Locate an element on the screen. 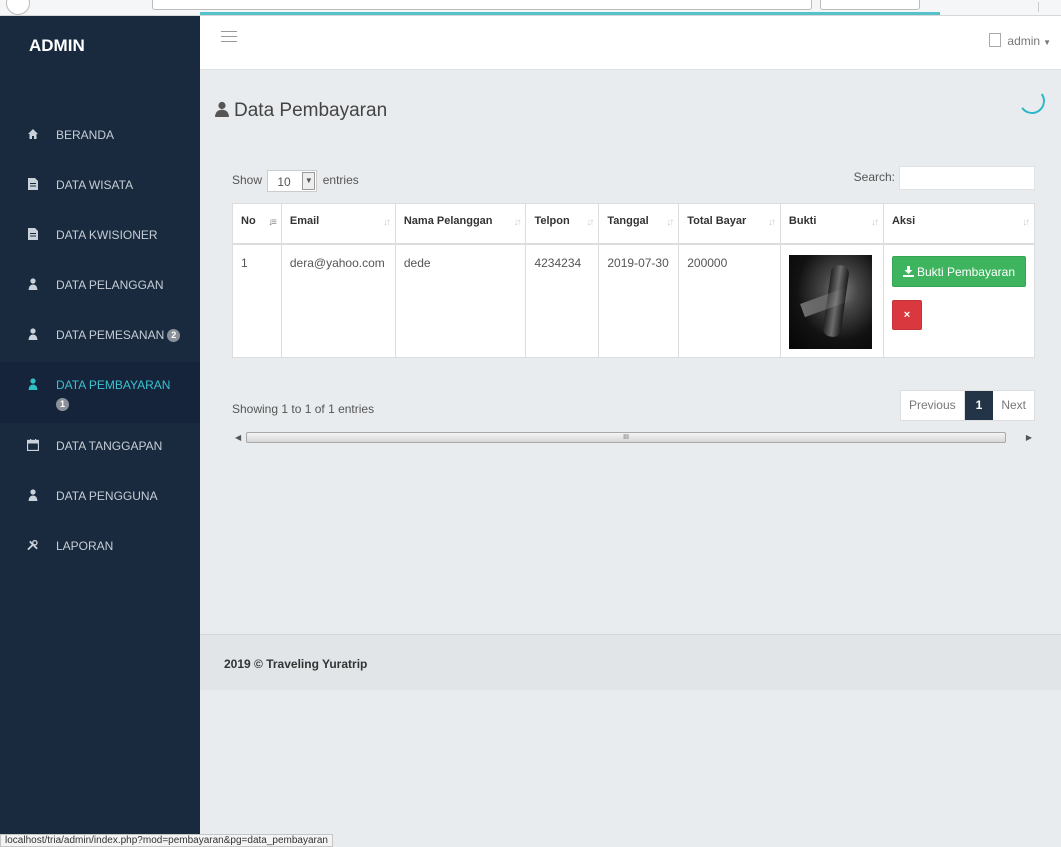  menu-toggle-icon is located at coordinates (229, 37).